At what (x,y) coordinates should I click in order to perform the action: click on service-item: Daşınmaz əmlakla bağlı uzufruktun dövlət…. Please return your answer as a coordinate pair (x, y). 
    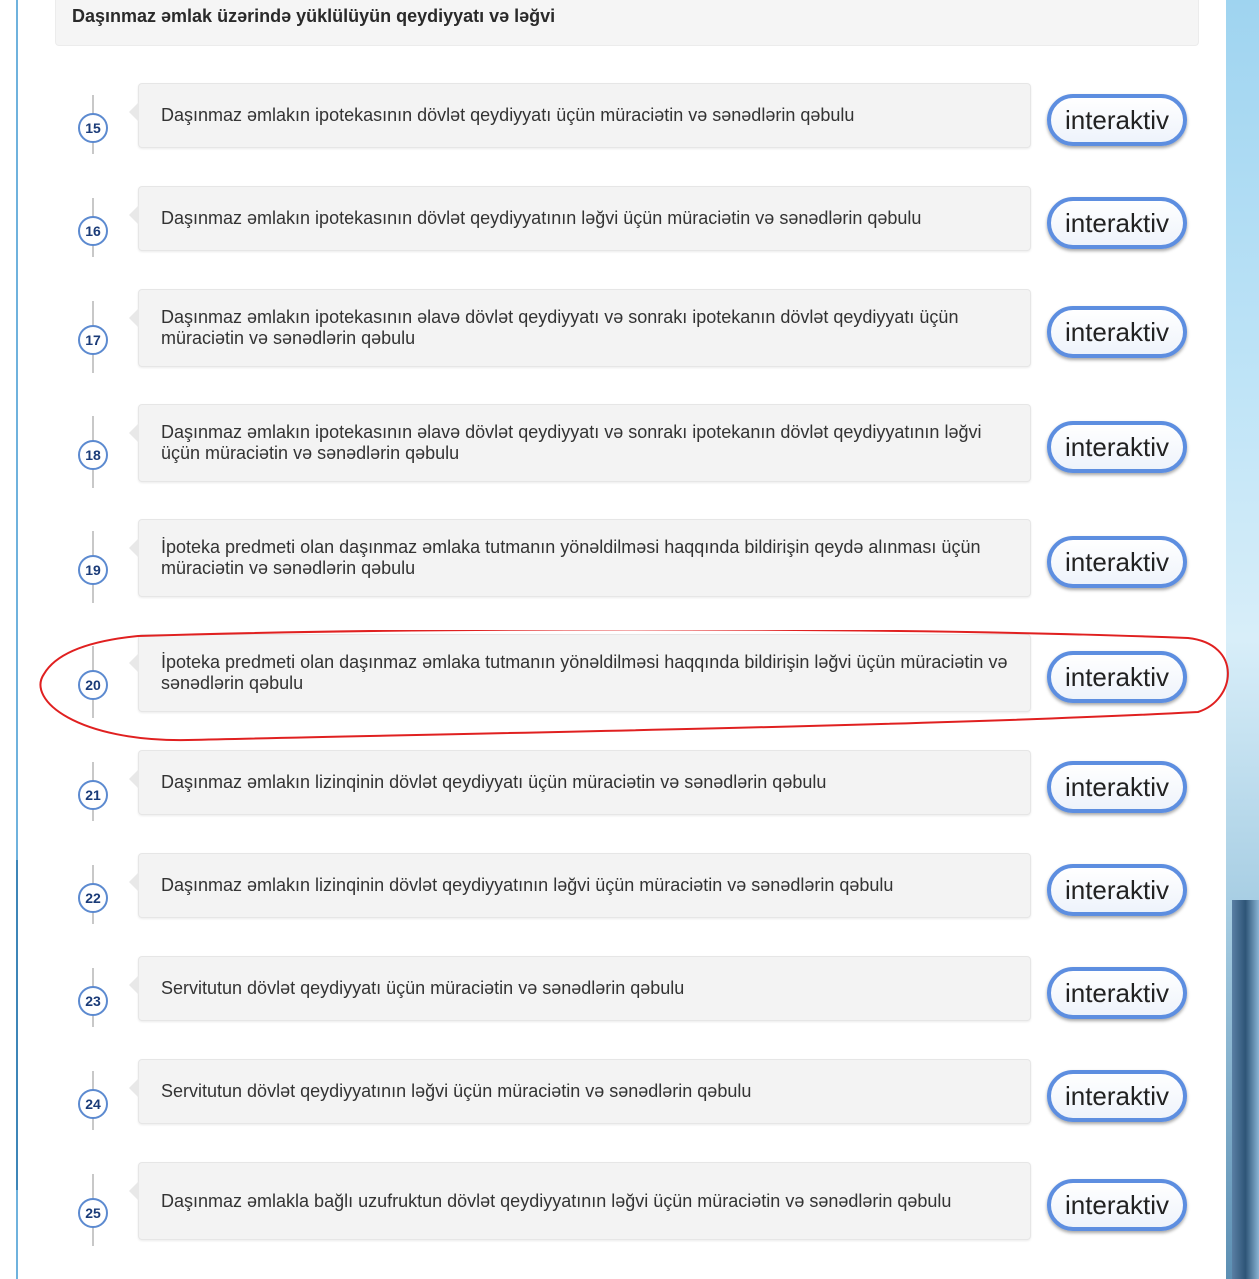
    Looking at the image, I should click on (580, 1201).